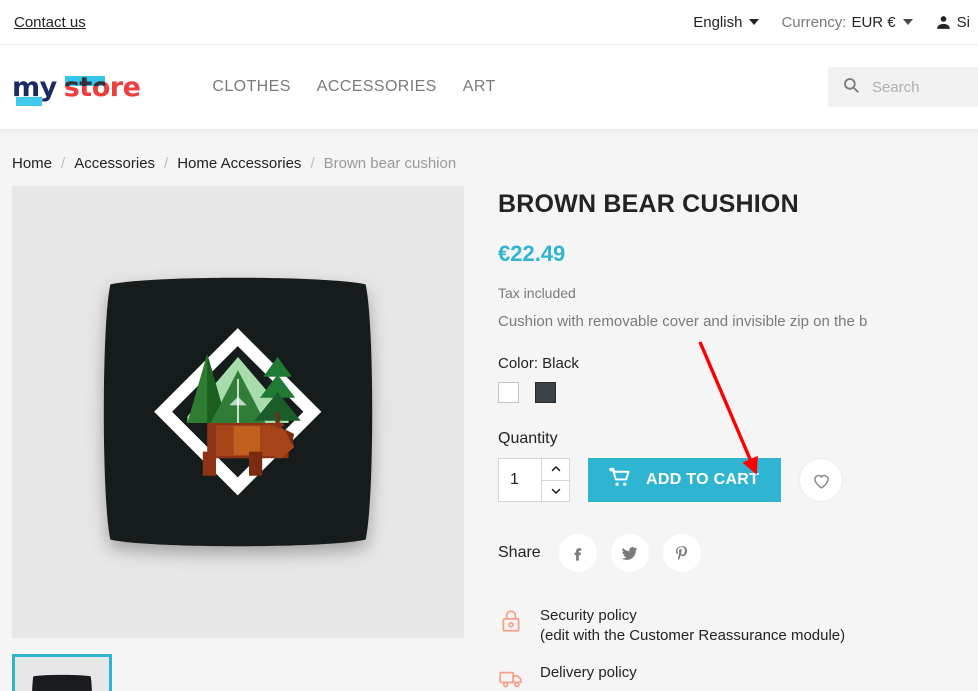  Describe the element at coordinates (851, 87) in the screenshot. I see `search-icon` at that location.